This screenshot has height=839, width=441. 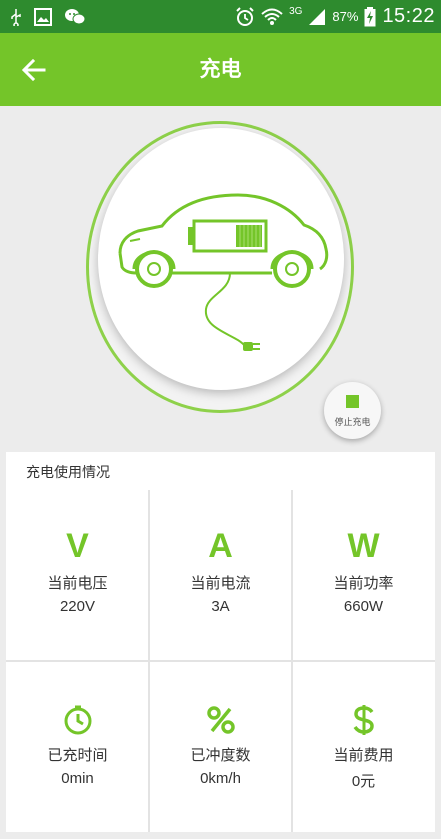 What do you see at coordinates (245, 16) in the screenshot?
I see `alarm-icon` at bounding box center [245, 16].